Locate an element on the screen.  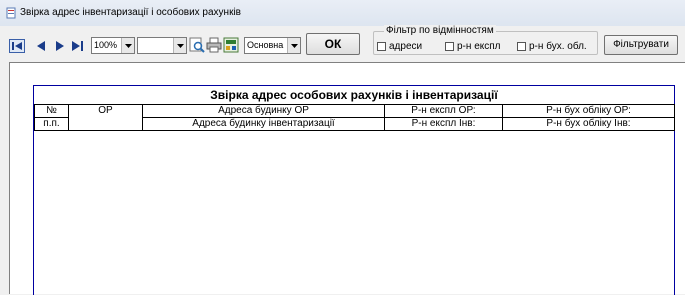
filter-button: Фільтрувати is located at coordinates (641, 45).